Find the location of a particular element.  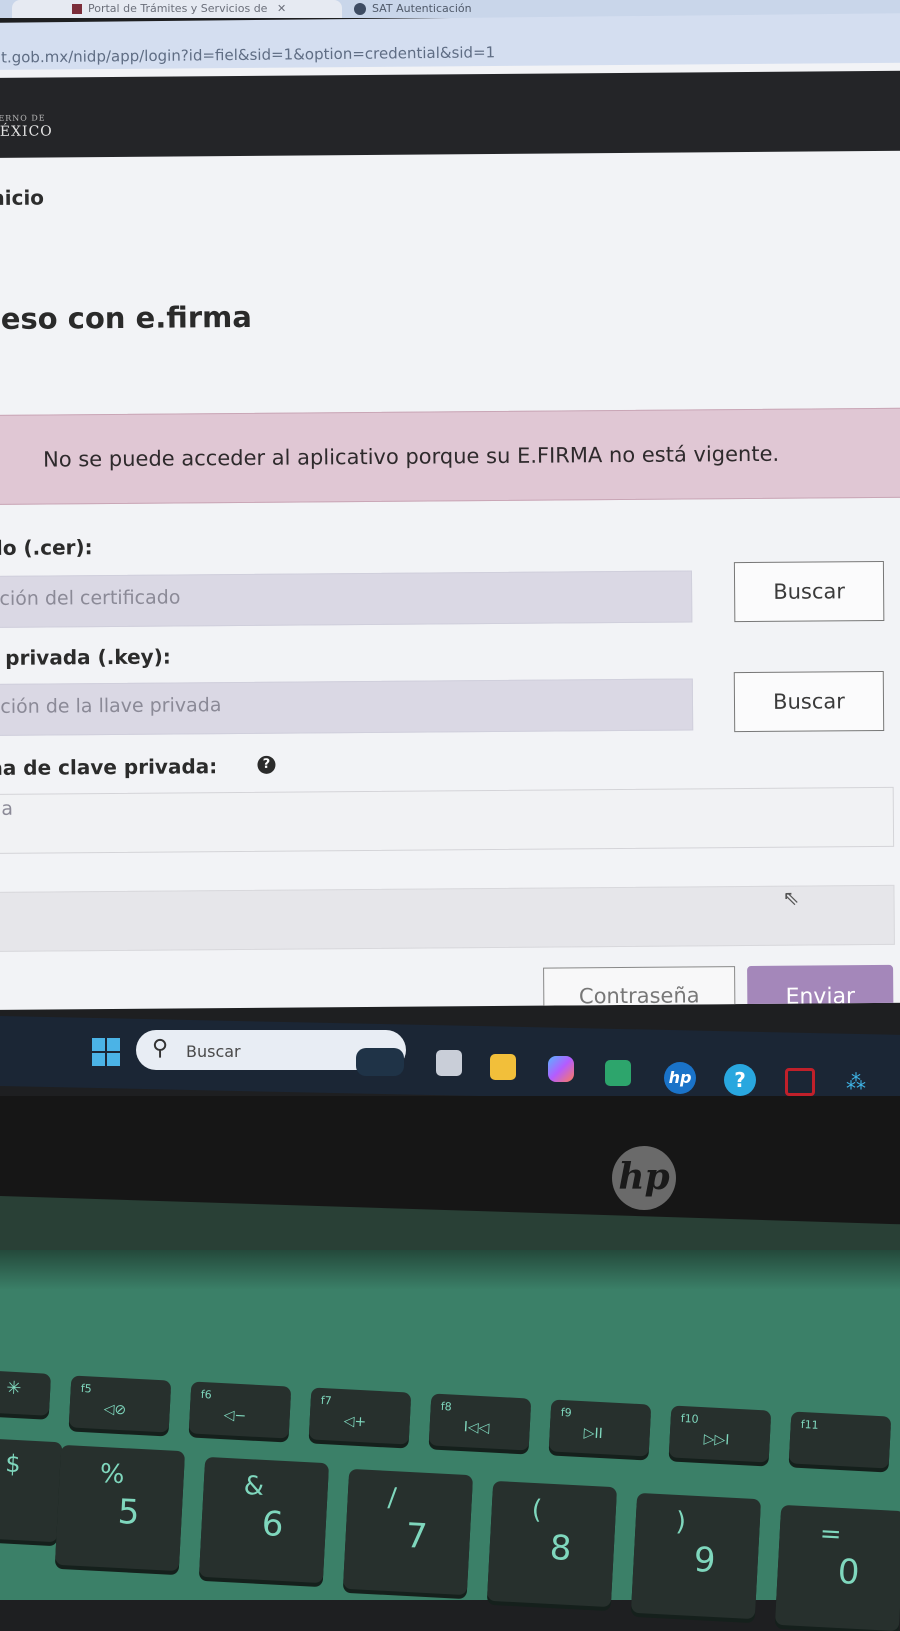

function-key-f9: f9 ▷II is located at coordinates (600, 1428).